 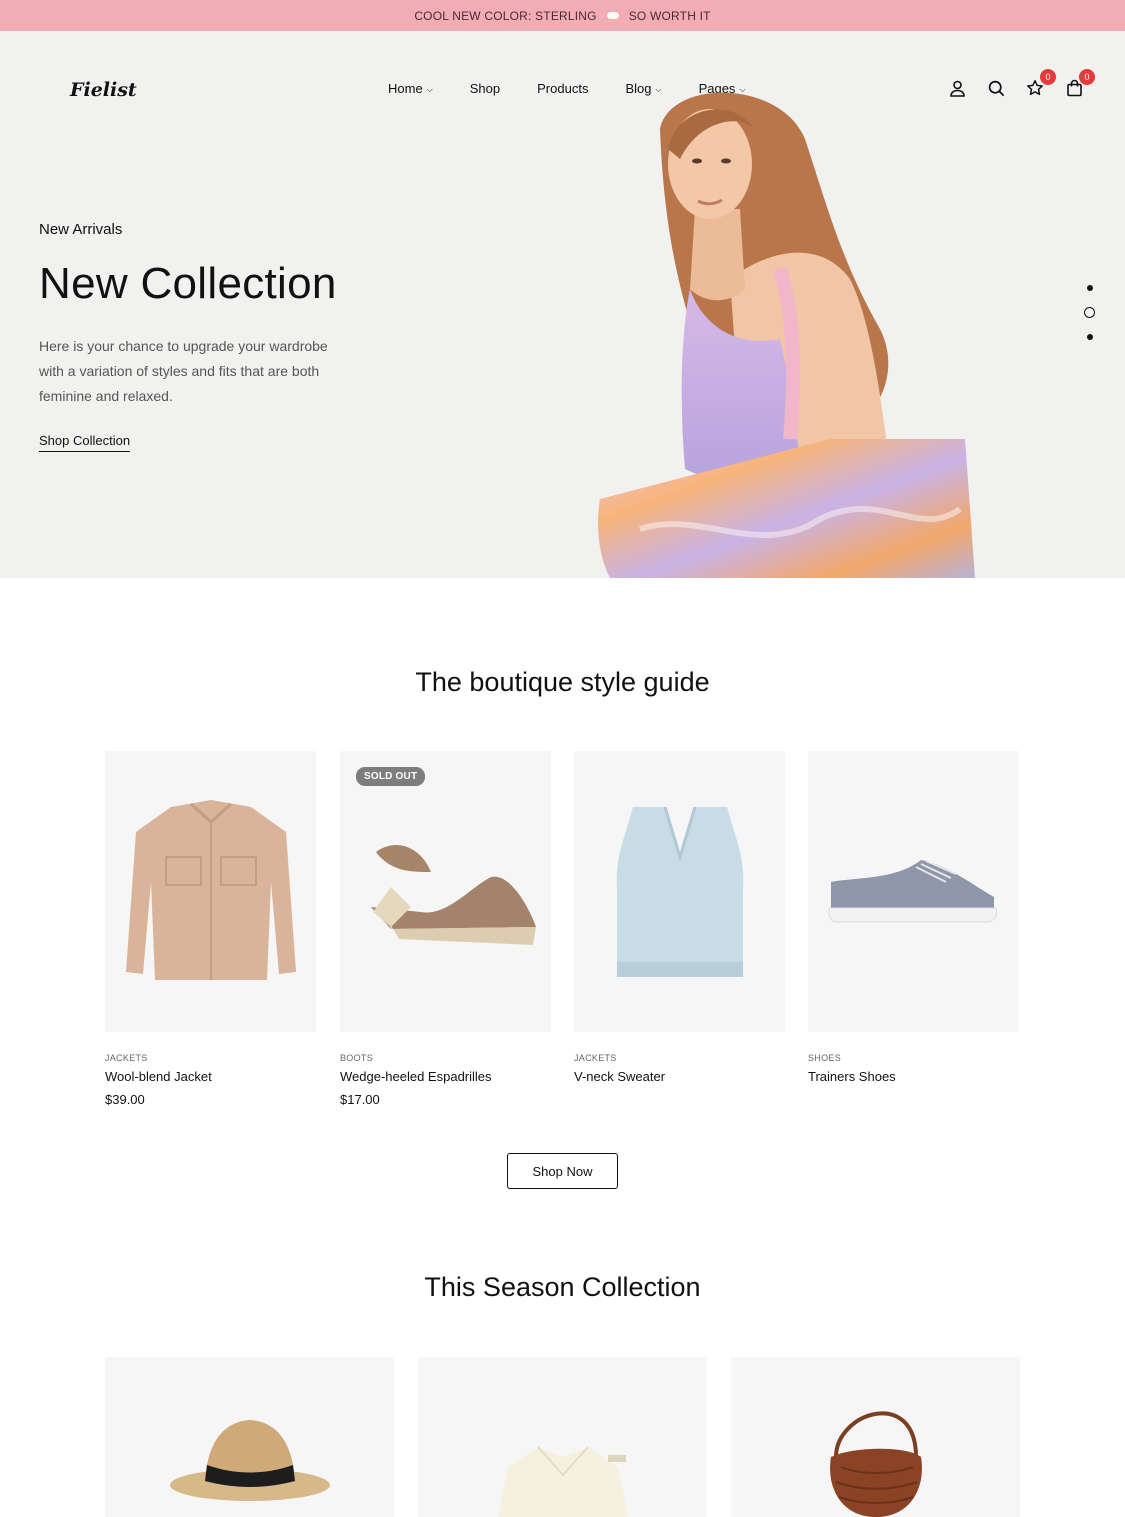 I want to click on announcement-text-secondary: SO WORTH IT, so click(x=669, y=15).